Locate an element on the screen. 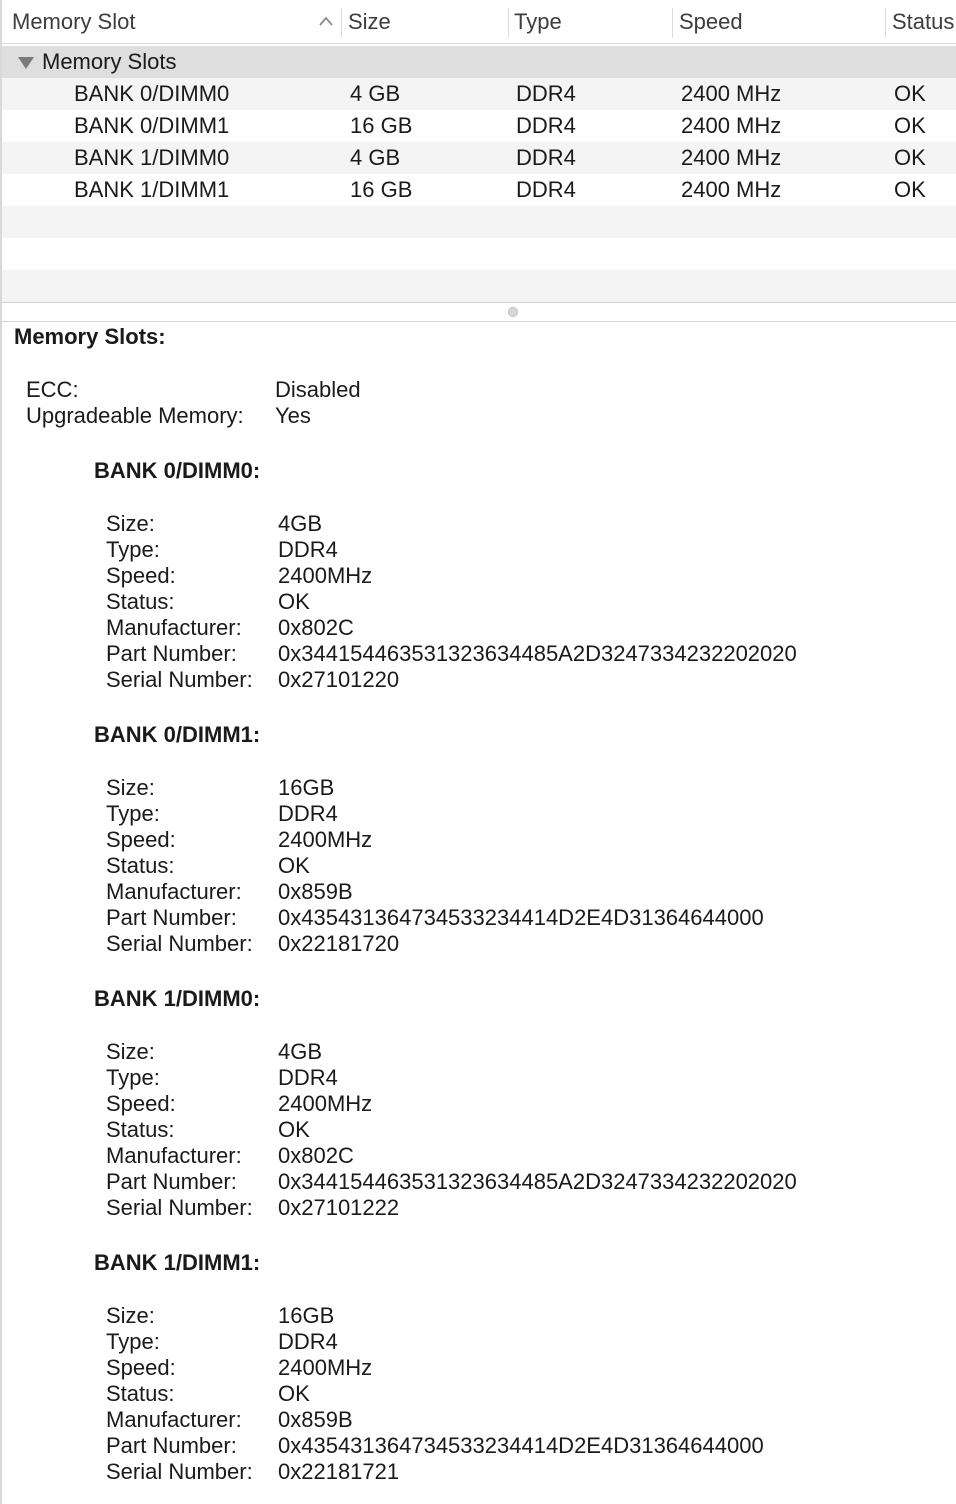 The image size is (956, 1504). table-row: BANK 0/DIMM0 4 GB DDR4 2400 MHz OK is located at coordinates (479, 94).